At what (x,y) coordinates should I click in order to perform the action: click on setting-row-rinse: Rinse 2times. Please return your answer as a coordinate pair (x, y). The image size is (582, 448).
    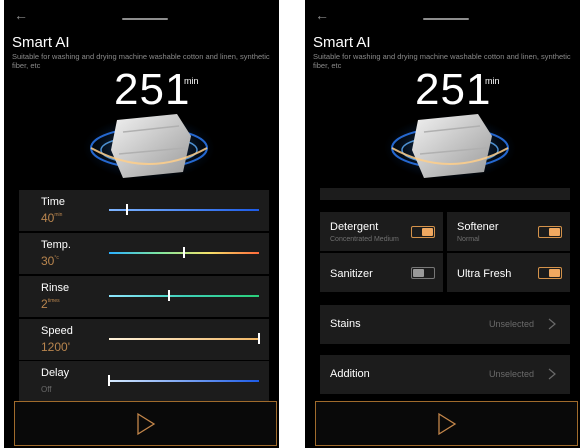
    Looking at the image, I should click on (144, 296).